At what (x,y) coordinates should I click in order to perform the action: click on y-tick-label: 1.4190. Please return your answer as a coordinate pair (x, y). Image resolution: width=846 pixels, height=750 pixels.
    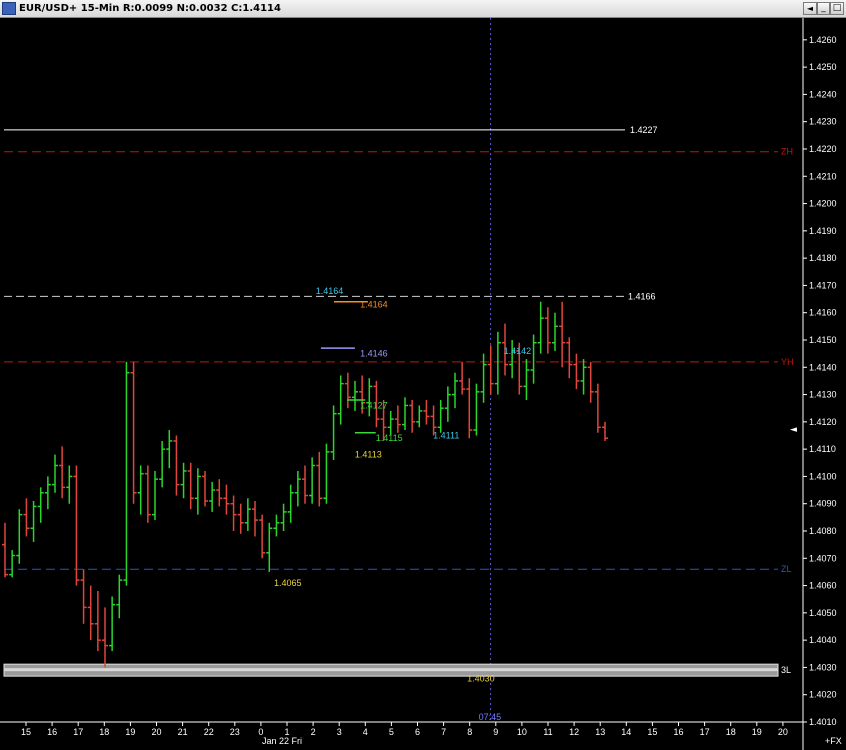
    Looking at the image, I should click on (823, 231).